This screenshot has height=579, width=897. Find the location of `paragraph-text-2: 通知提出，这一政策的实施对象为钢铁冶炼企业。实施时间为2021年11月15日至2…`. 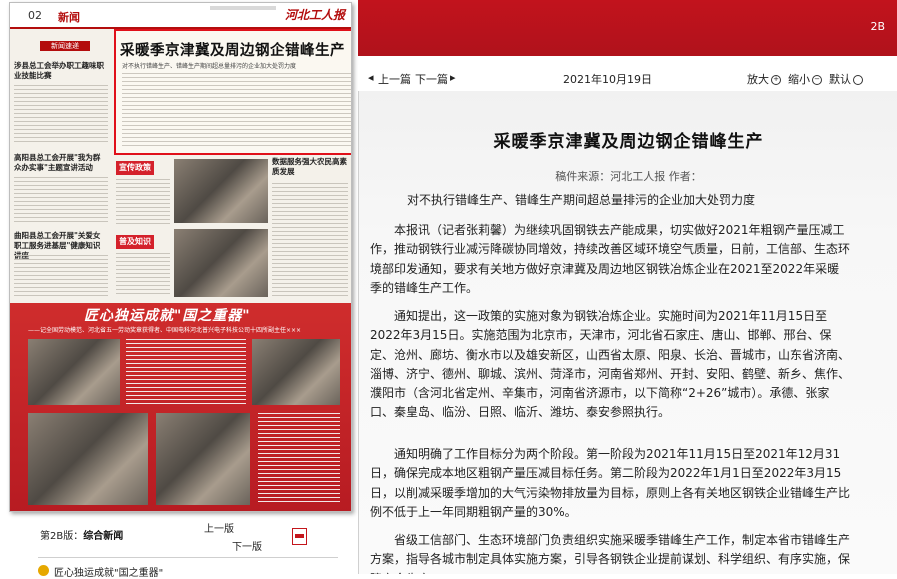

paragraph-text-2: 通知提出，这一政策的实施对象为钢铁冶炼企业。实施时间为2021年11月15日至2… is located at coordinates (610, 364).